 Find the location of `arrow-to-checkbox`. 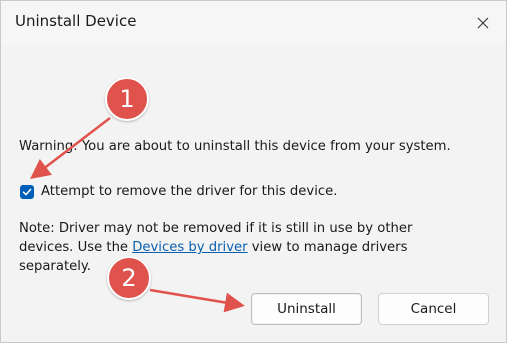

arrow-to-checkbox is located at coordinates (70, 148).